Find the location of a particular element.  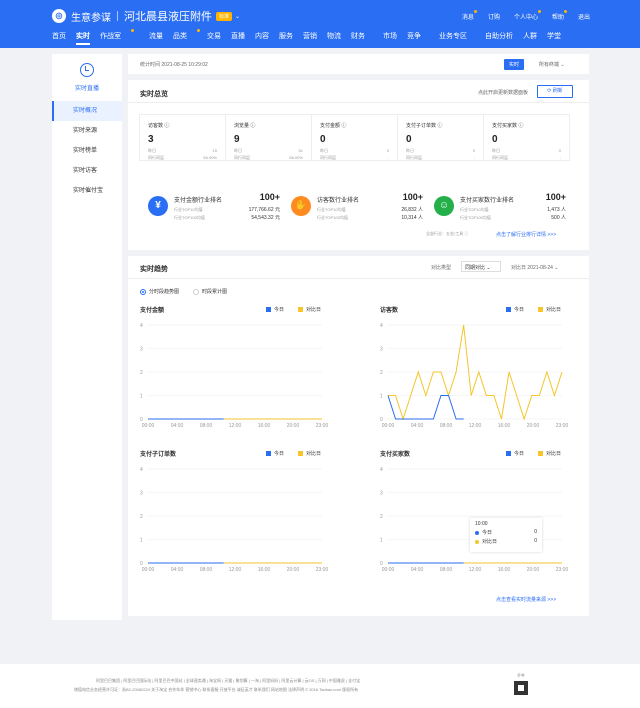

nav-service: 服务 is located at coordinates (286, 36).